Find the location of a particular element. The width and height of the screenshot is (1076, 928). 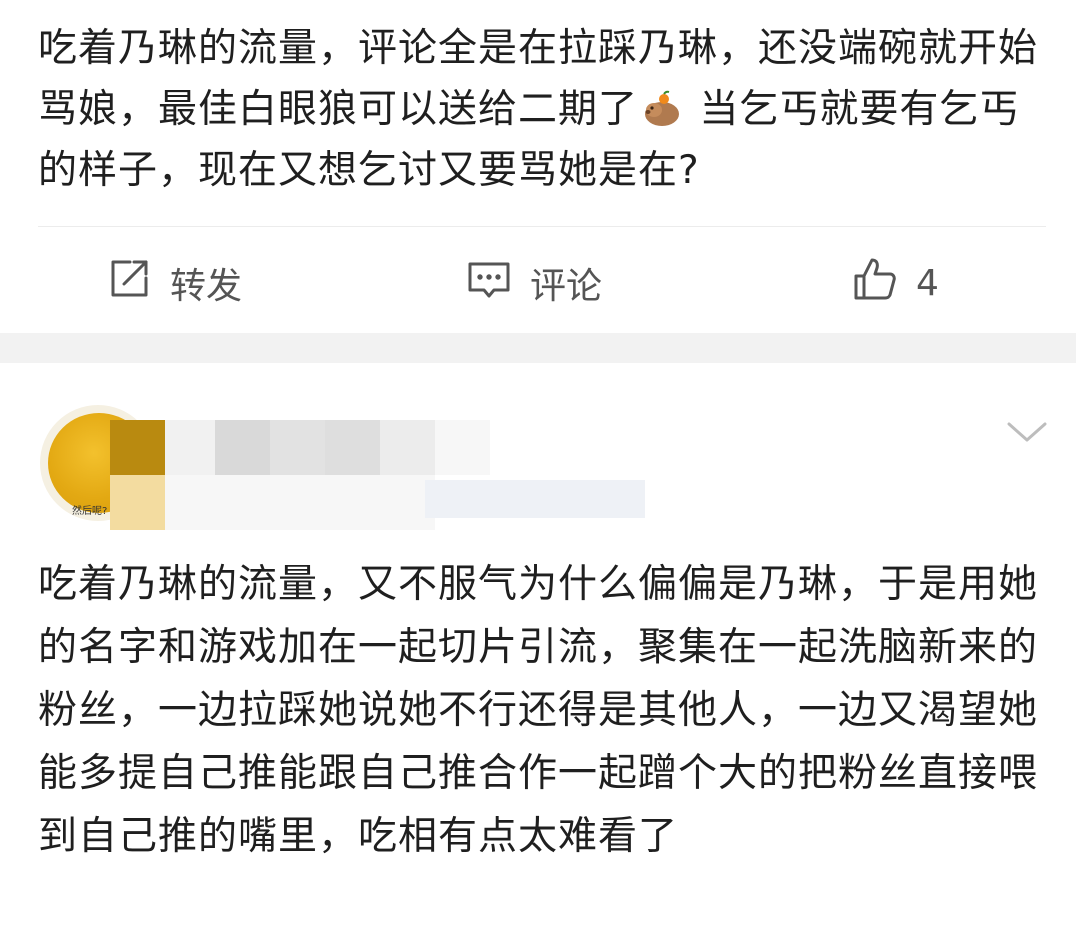

repost-label: 转发 is located at coordinates (206, 286).